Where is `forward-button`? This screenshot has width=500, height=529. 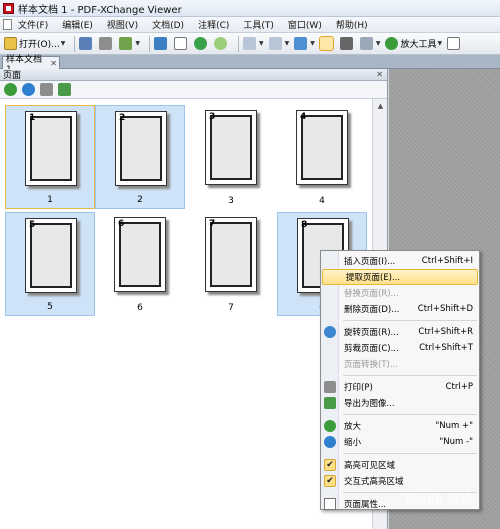 forward-button is located at coordinates (221, 44).